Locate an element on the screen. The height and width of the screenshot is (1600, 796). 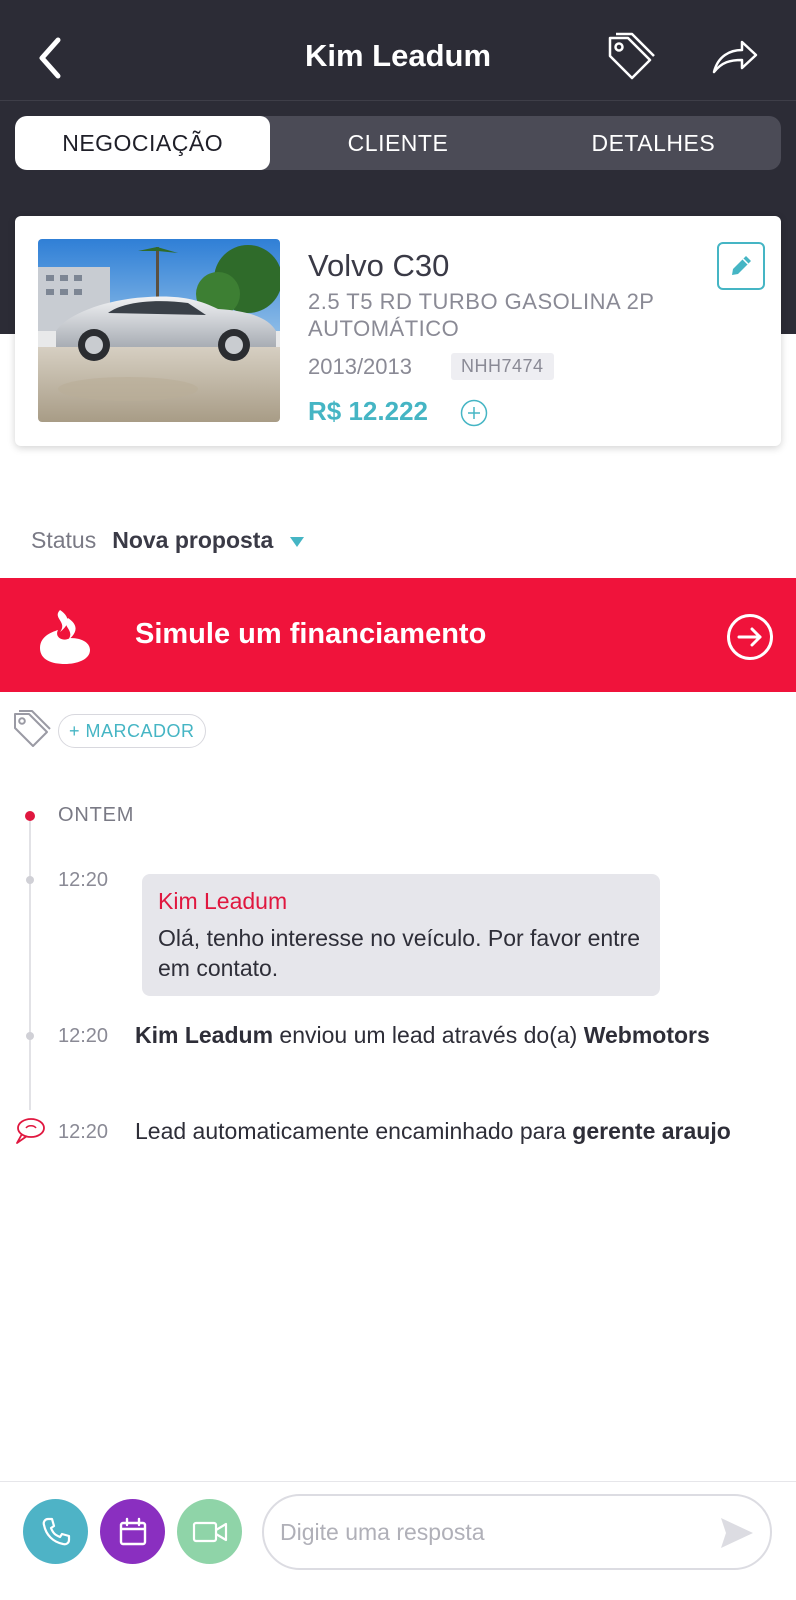
status-label: Status is located at coordinates (64, 540).